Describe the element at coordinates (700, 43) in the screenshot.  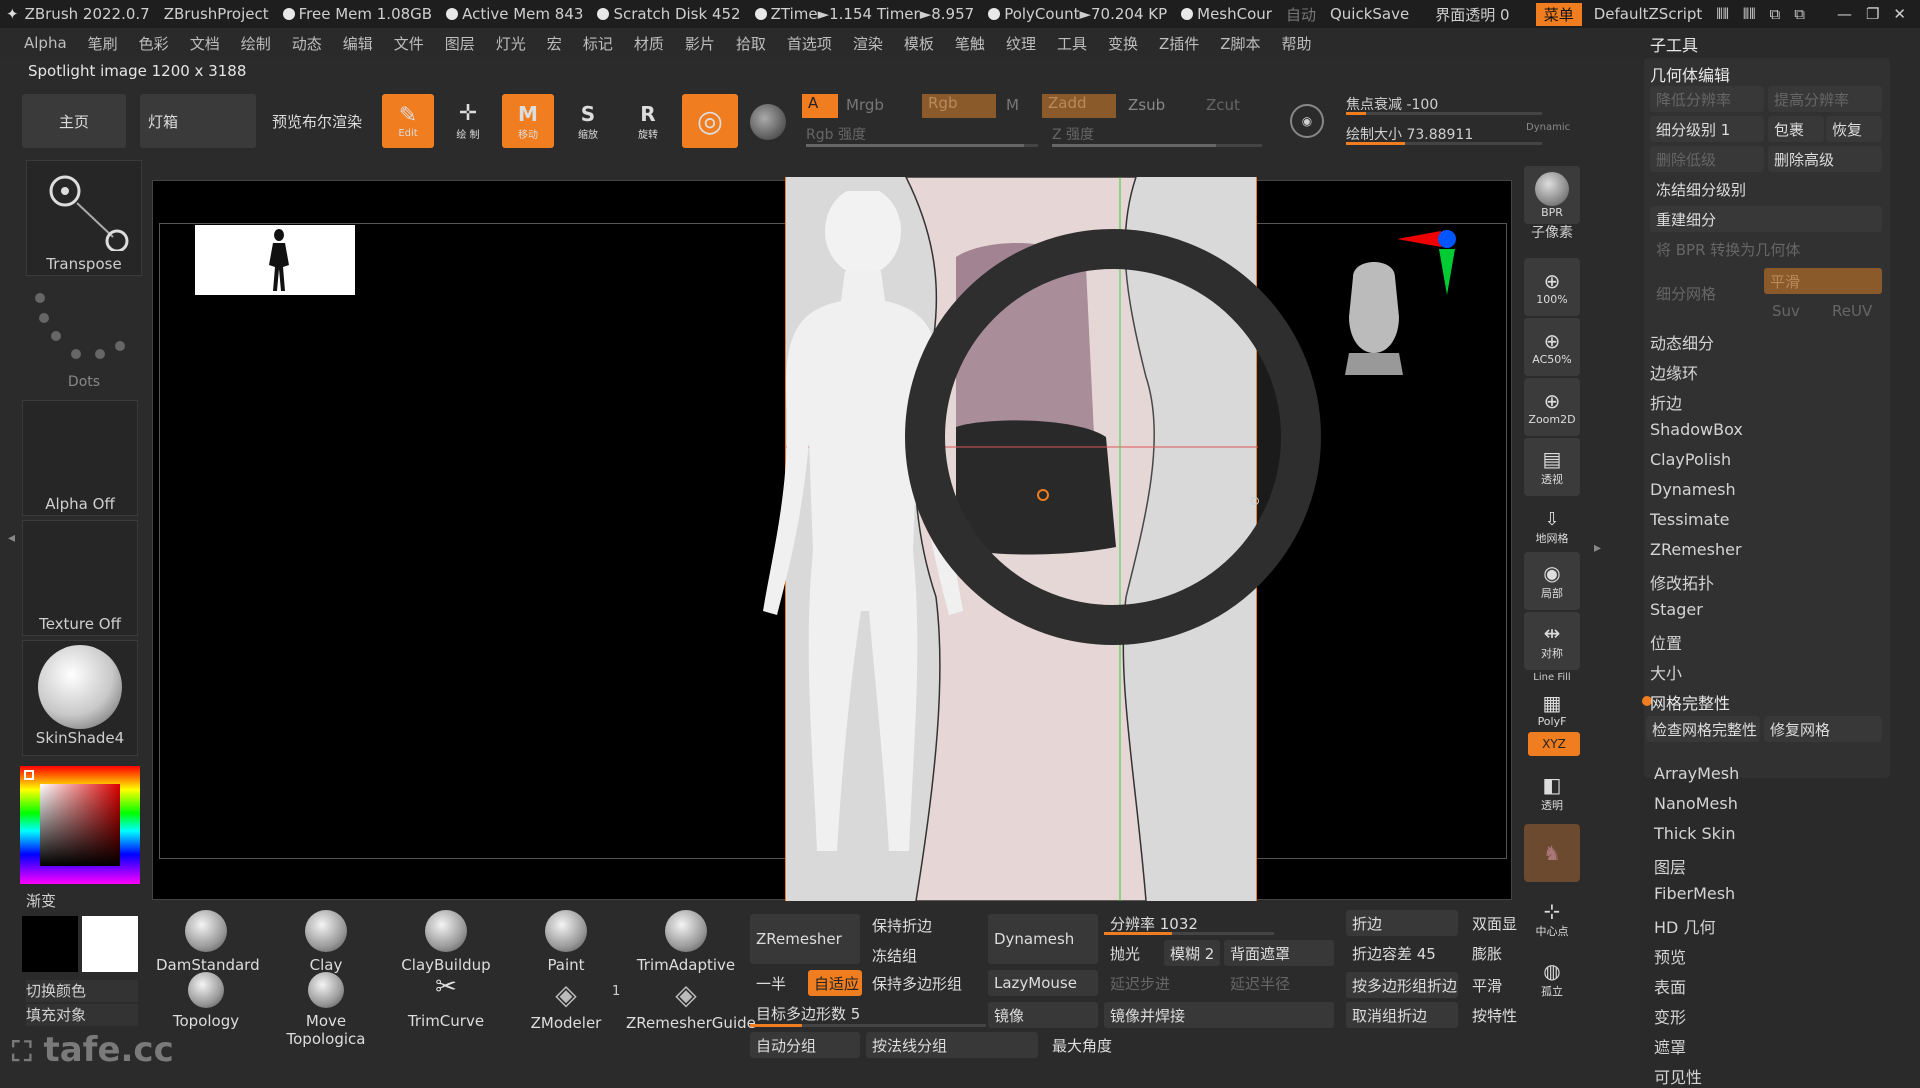
I see `menu-item: 影片` at that location.